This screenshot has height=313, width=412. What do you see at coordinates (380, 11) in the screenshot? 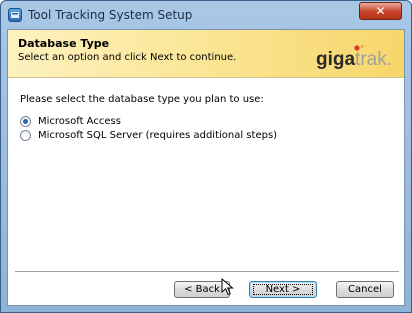
I see `close-button: ✕` at bounding box center [380, 11].